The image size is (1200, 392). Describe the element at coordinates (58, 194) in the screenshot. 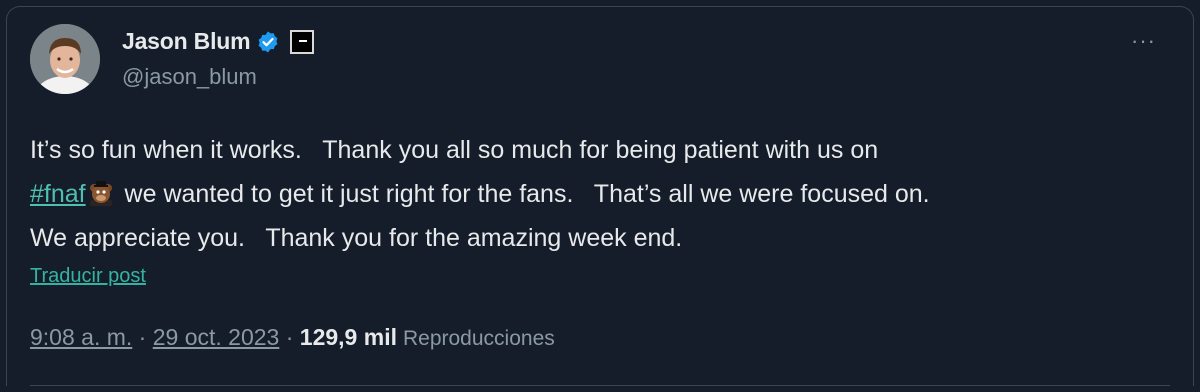

I see `hashtag-link: #fnaf` at that location.